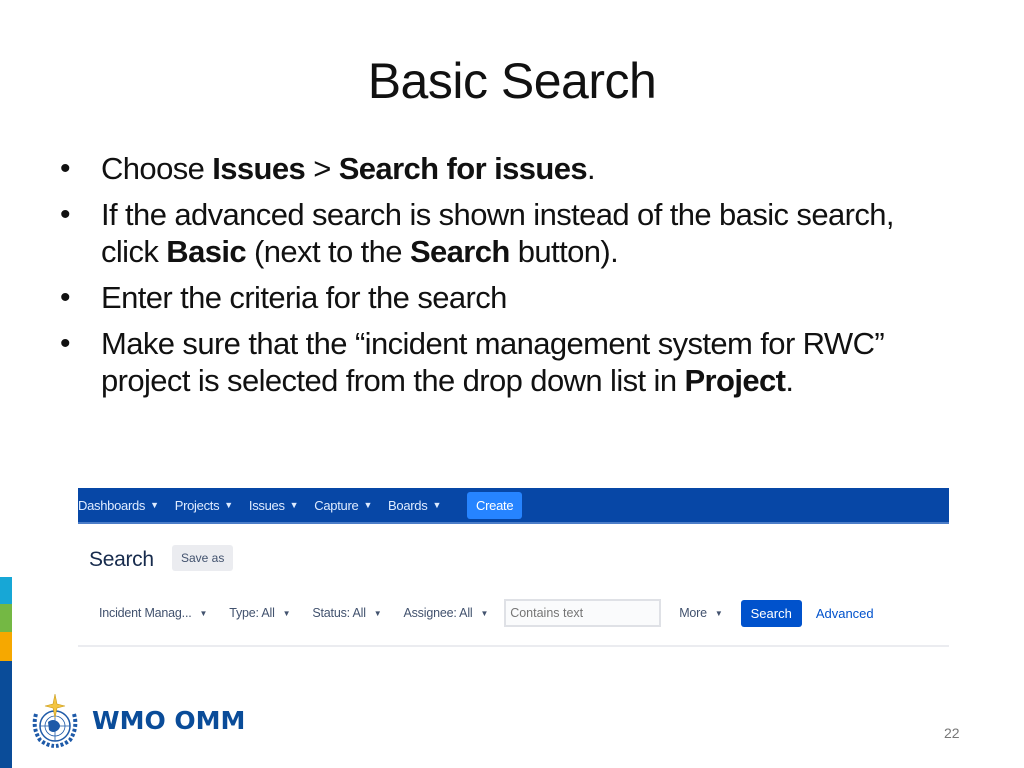 The width and height of the screenshot is (1024, 768). Describe the element at coordinates (339, 613) in the screenshot. I see `filter-label: Status: All` at that location.